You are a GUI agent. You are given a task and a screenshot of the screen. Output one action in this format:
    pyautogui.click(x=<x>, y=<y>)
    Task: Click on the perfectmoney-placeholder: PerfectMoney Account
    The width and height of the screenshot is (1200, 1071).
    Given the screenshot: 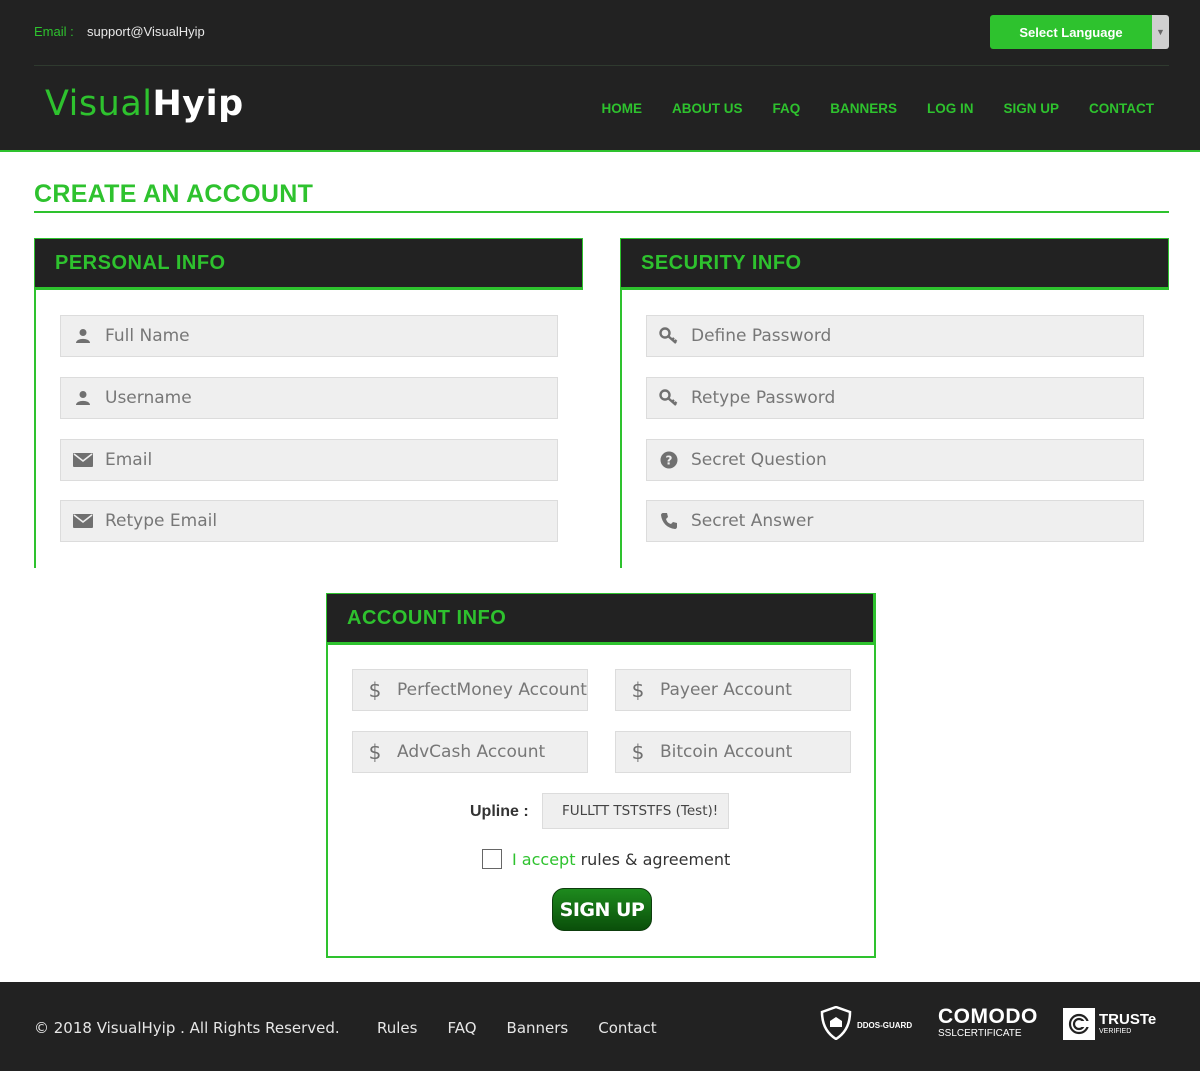 What is the action you would take?
    pyautogui.click(x=492, y=690)
    